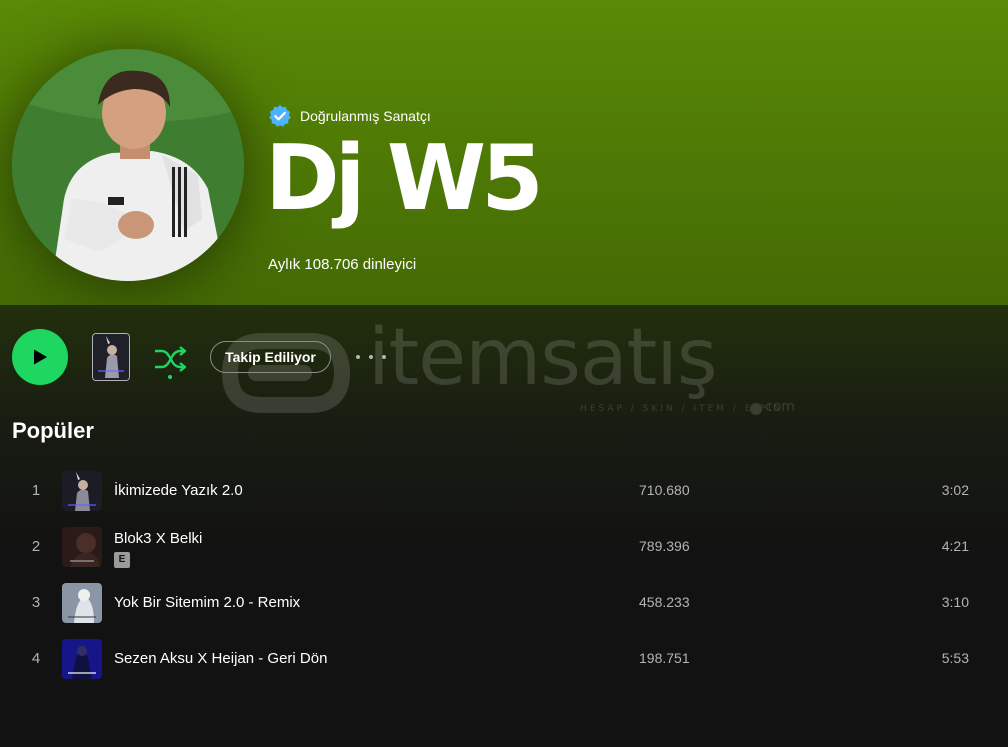 This screenshot has height=747, width=1008. I want to click on artist-name: Dj W5, so click(404, 178).